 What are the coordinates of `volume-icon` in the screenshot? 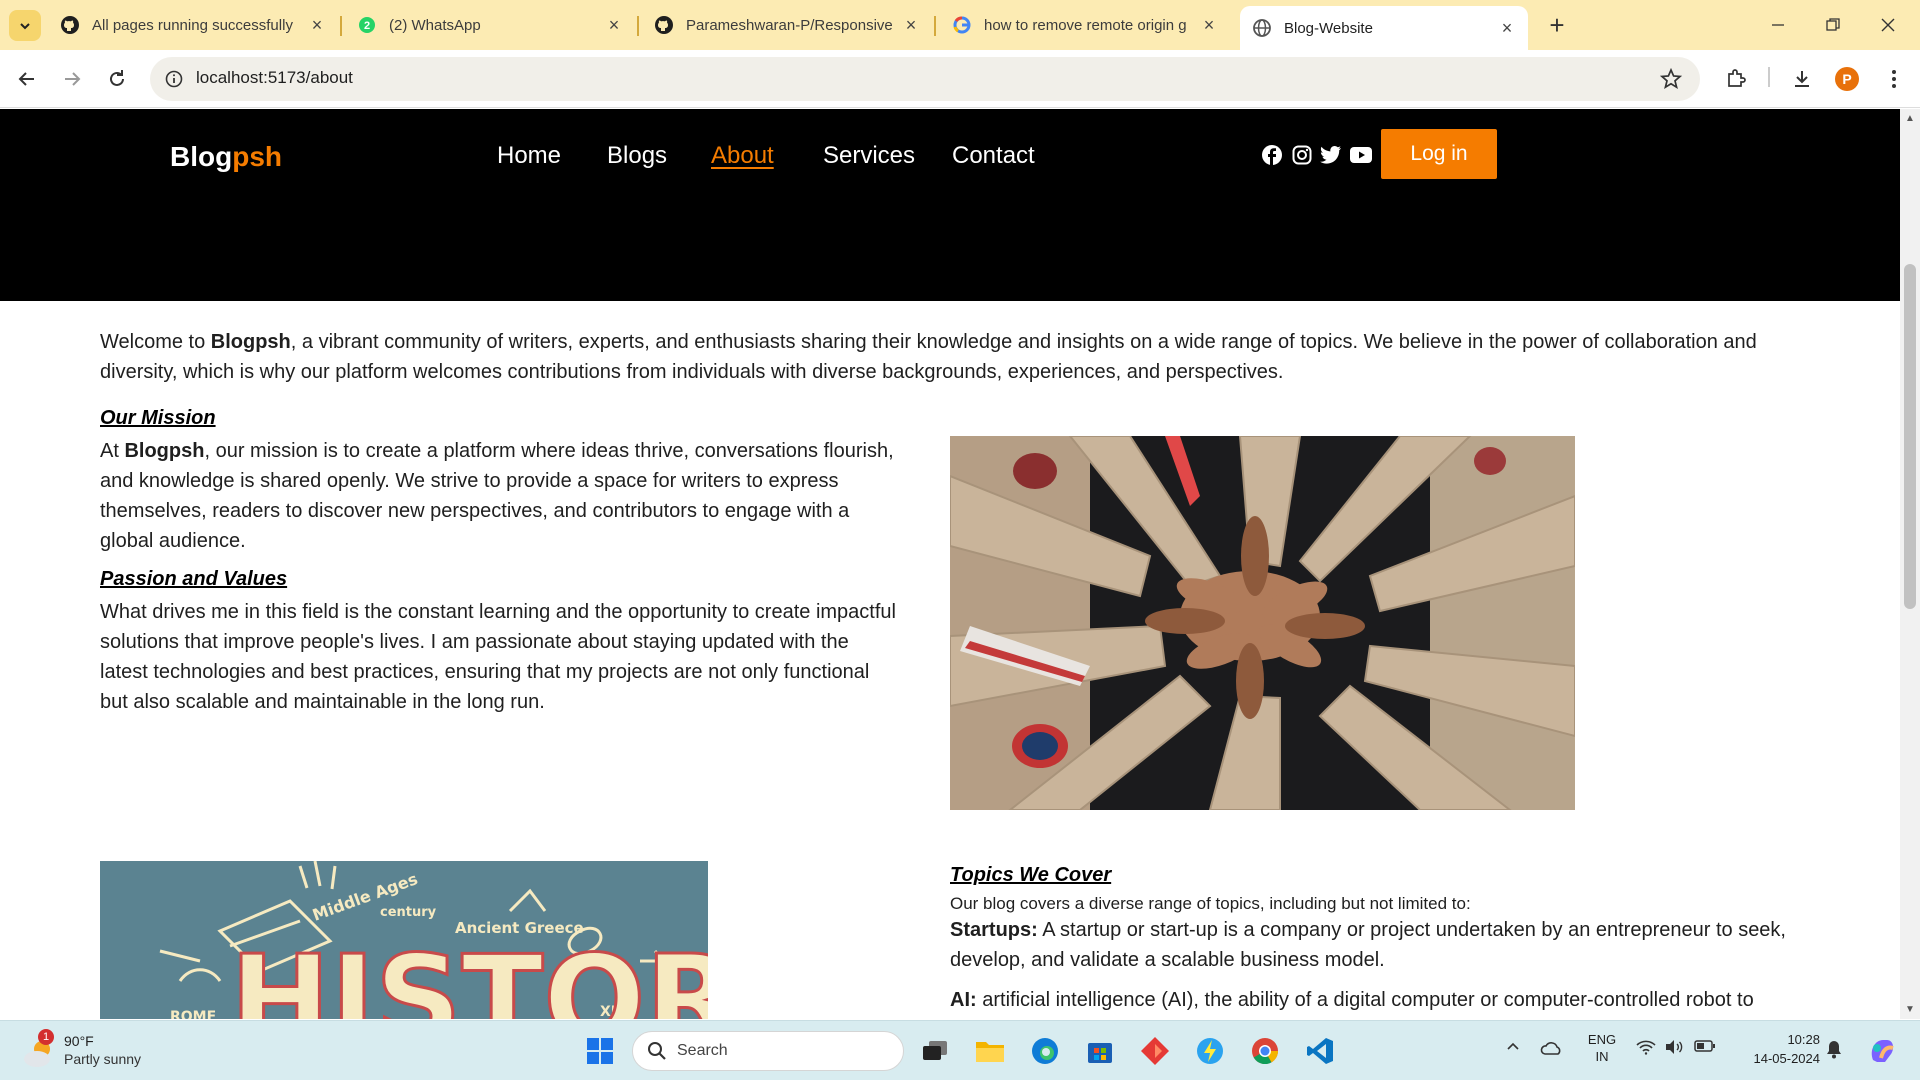 It's located at (1674, 1047).